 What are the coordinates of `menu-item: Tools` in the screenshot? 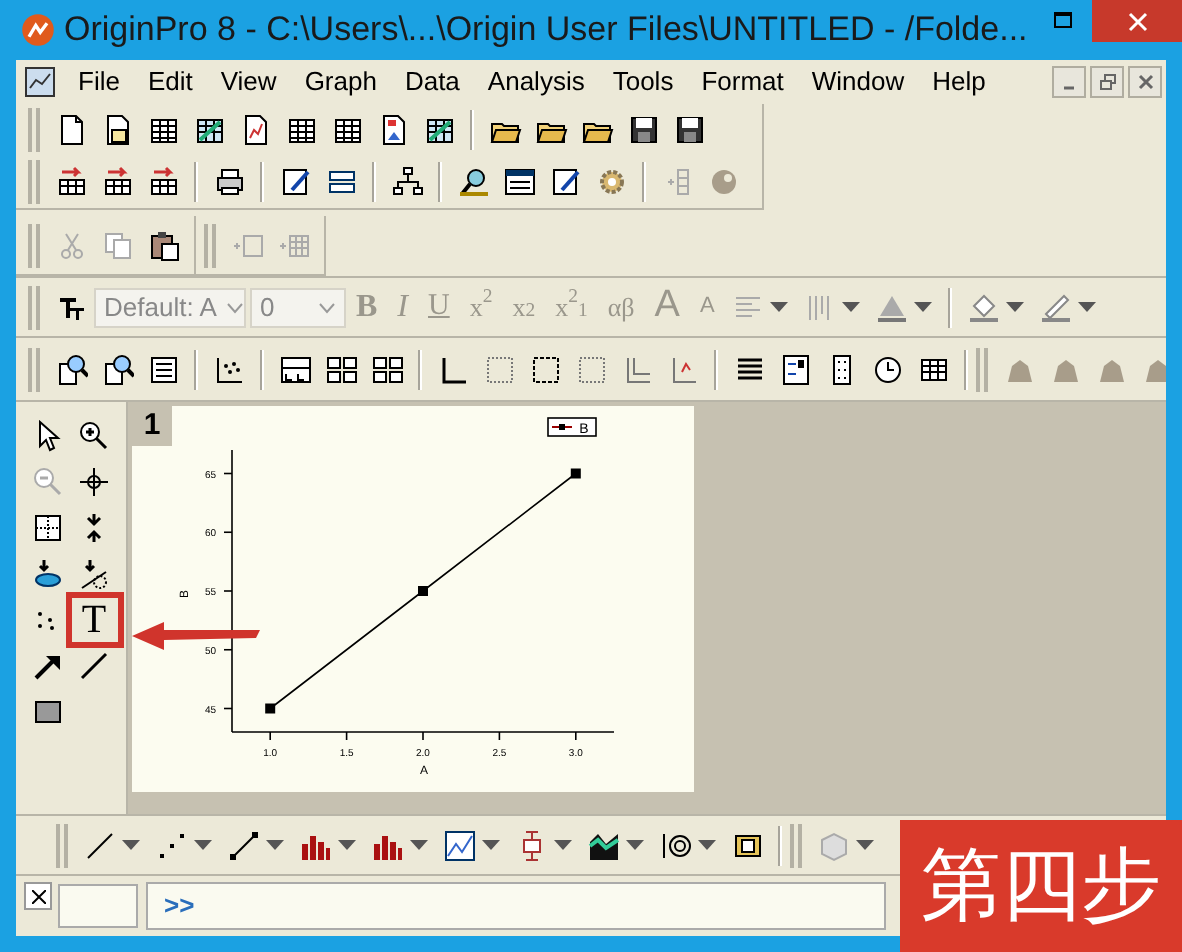 It's located at (643, 82).